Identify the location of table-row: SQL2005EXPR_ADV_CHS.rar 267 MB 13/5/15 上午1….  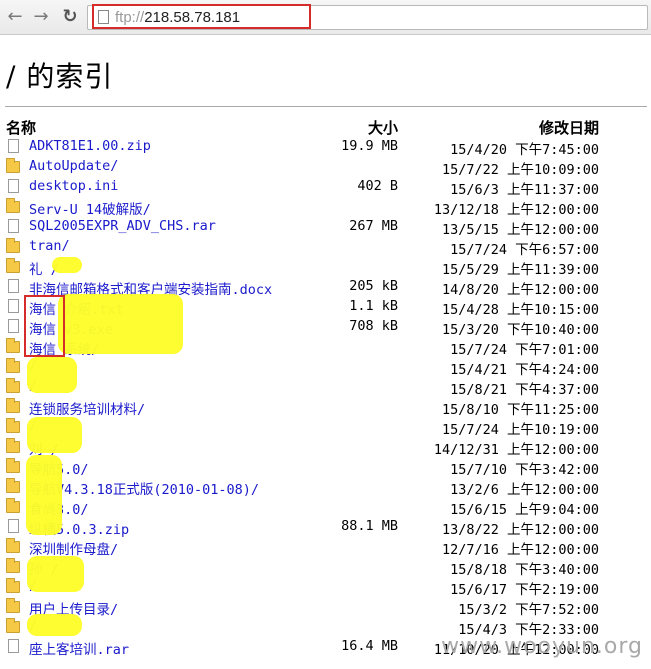
(325, 227).